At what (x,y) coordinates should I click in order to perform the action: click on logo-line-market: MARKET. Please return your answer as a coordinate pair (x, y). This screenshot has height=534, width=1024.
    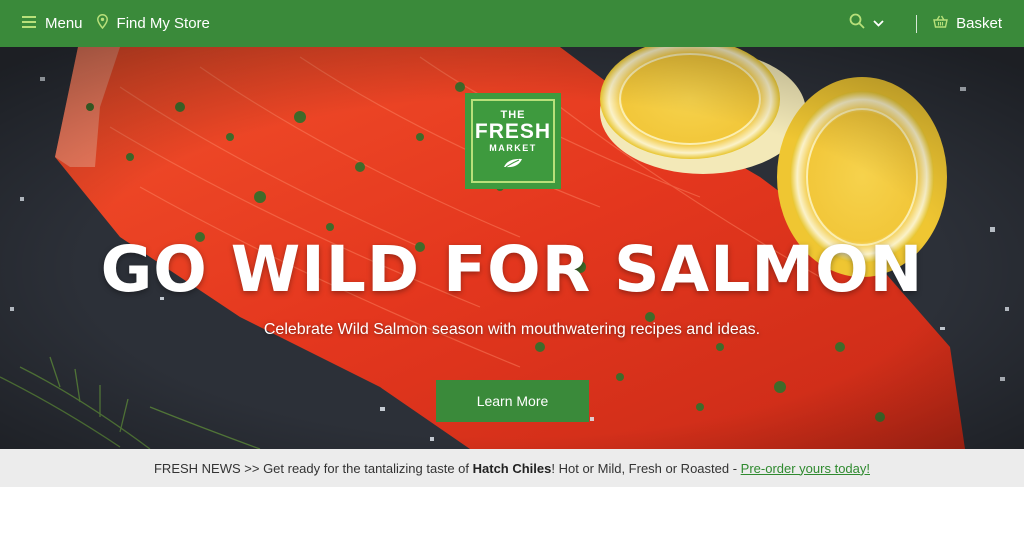
    Looking at the image, I should click on (513, 147).